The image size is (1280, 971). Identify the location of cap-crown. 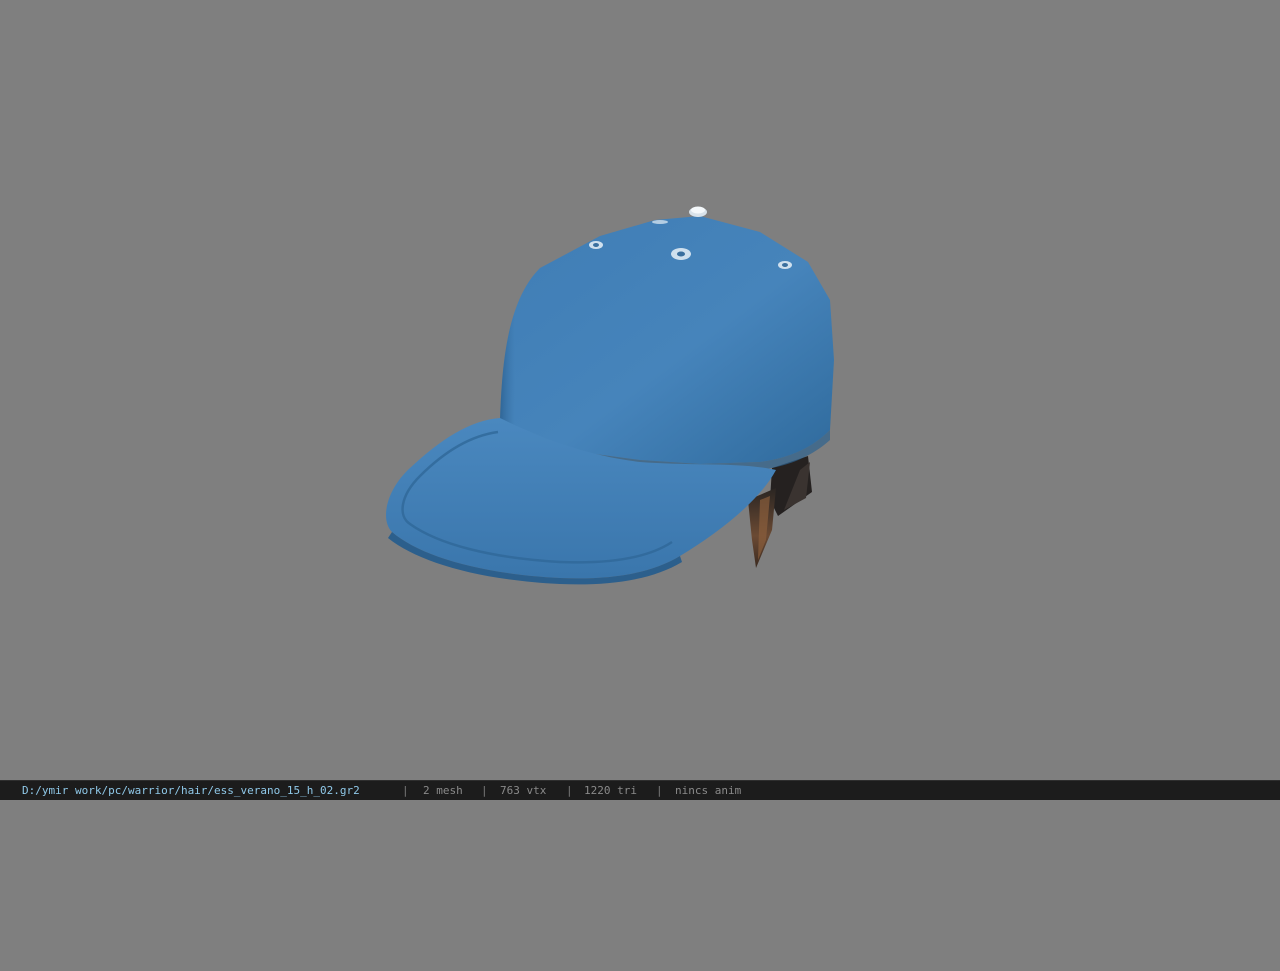
(667, 340).